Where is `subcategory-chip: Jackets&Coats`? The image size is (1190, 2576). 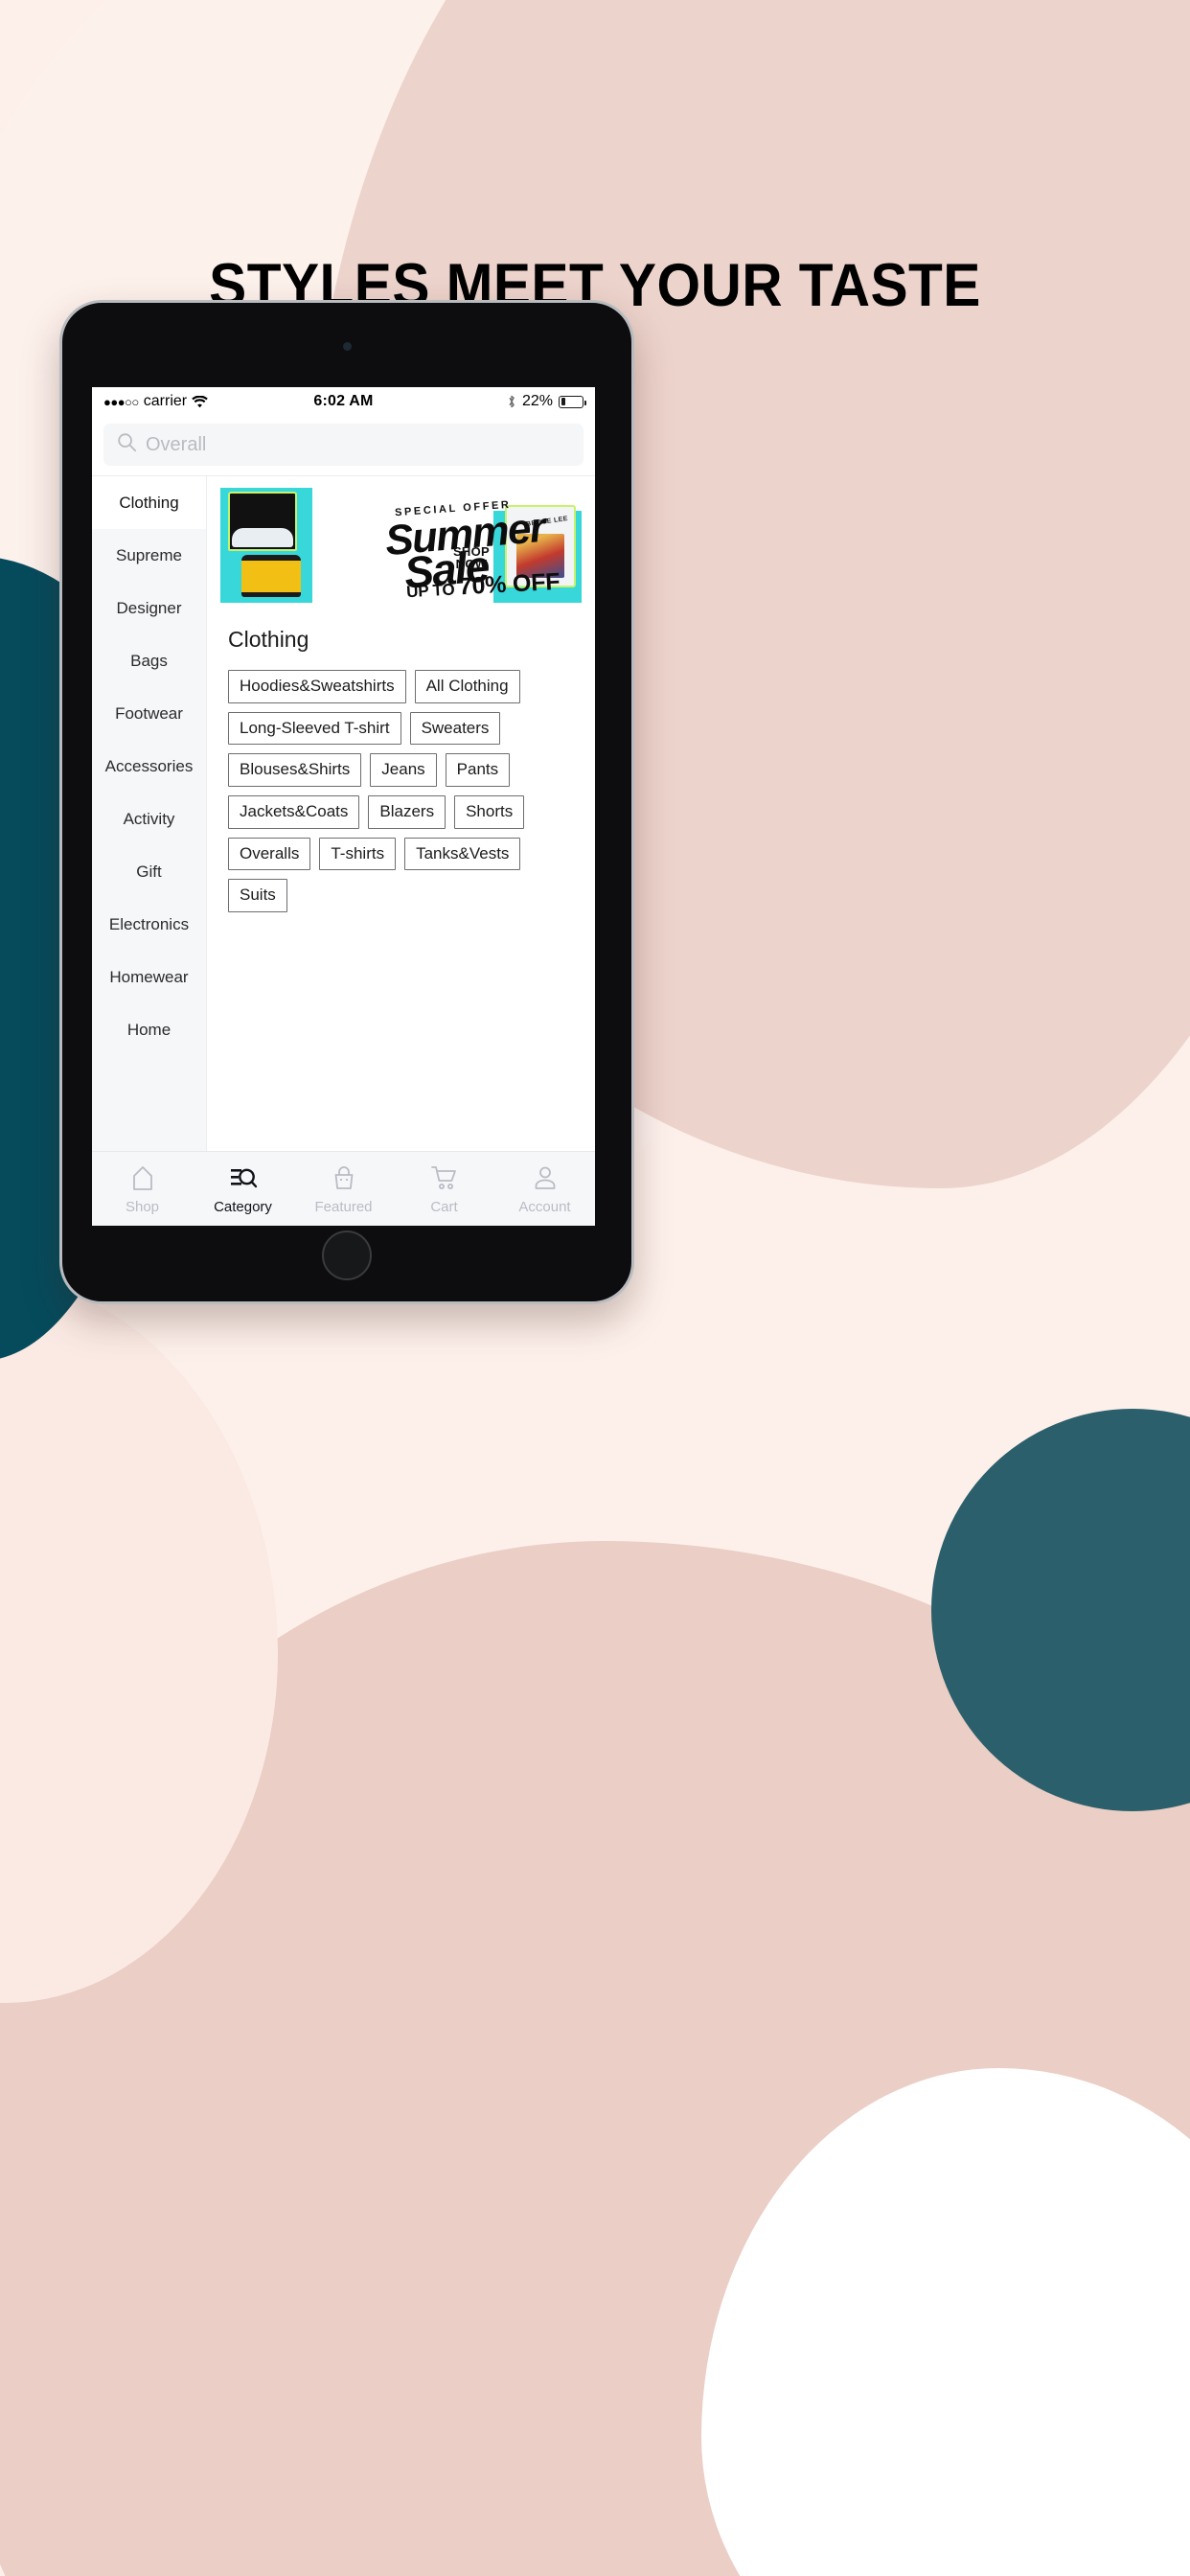
subcategory-chip: Jackets&Coats is located at coordinates (294, 812).